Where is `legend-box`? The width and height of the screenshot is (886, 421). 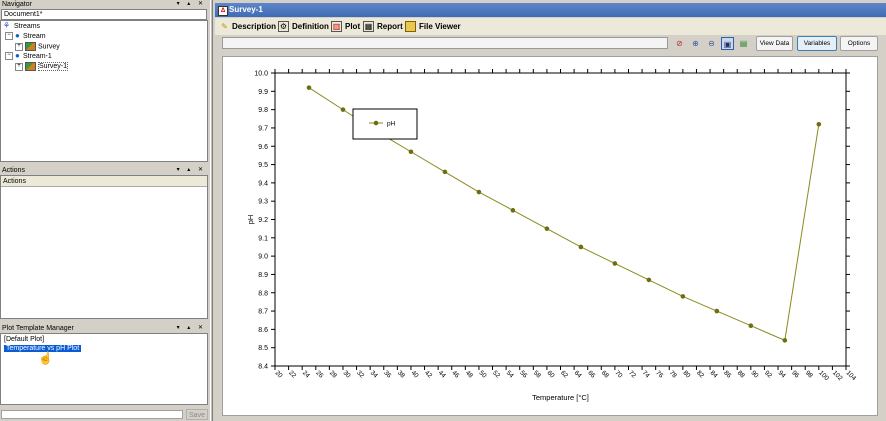
legend-box is located at coordinates (385, 124).